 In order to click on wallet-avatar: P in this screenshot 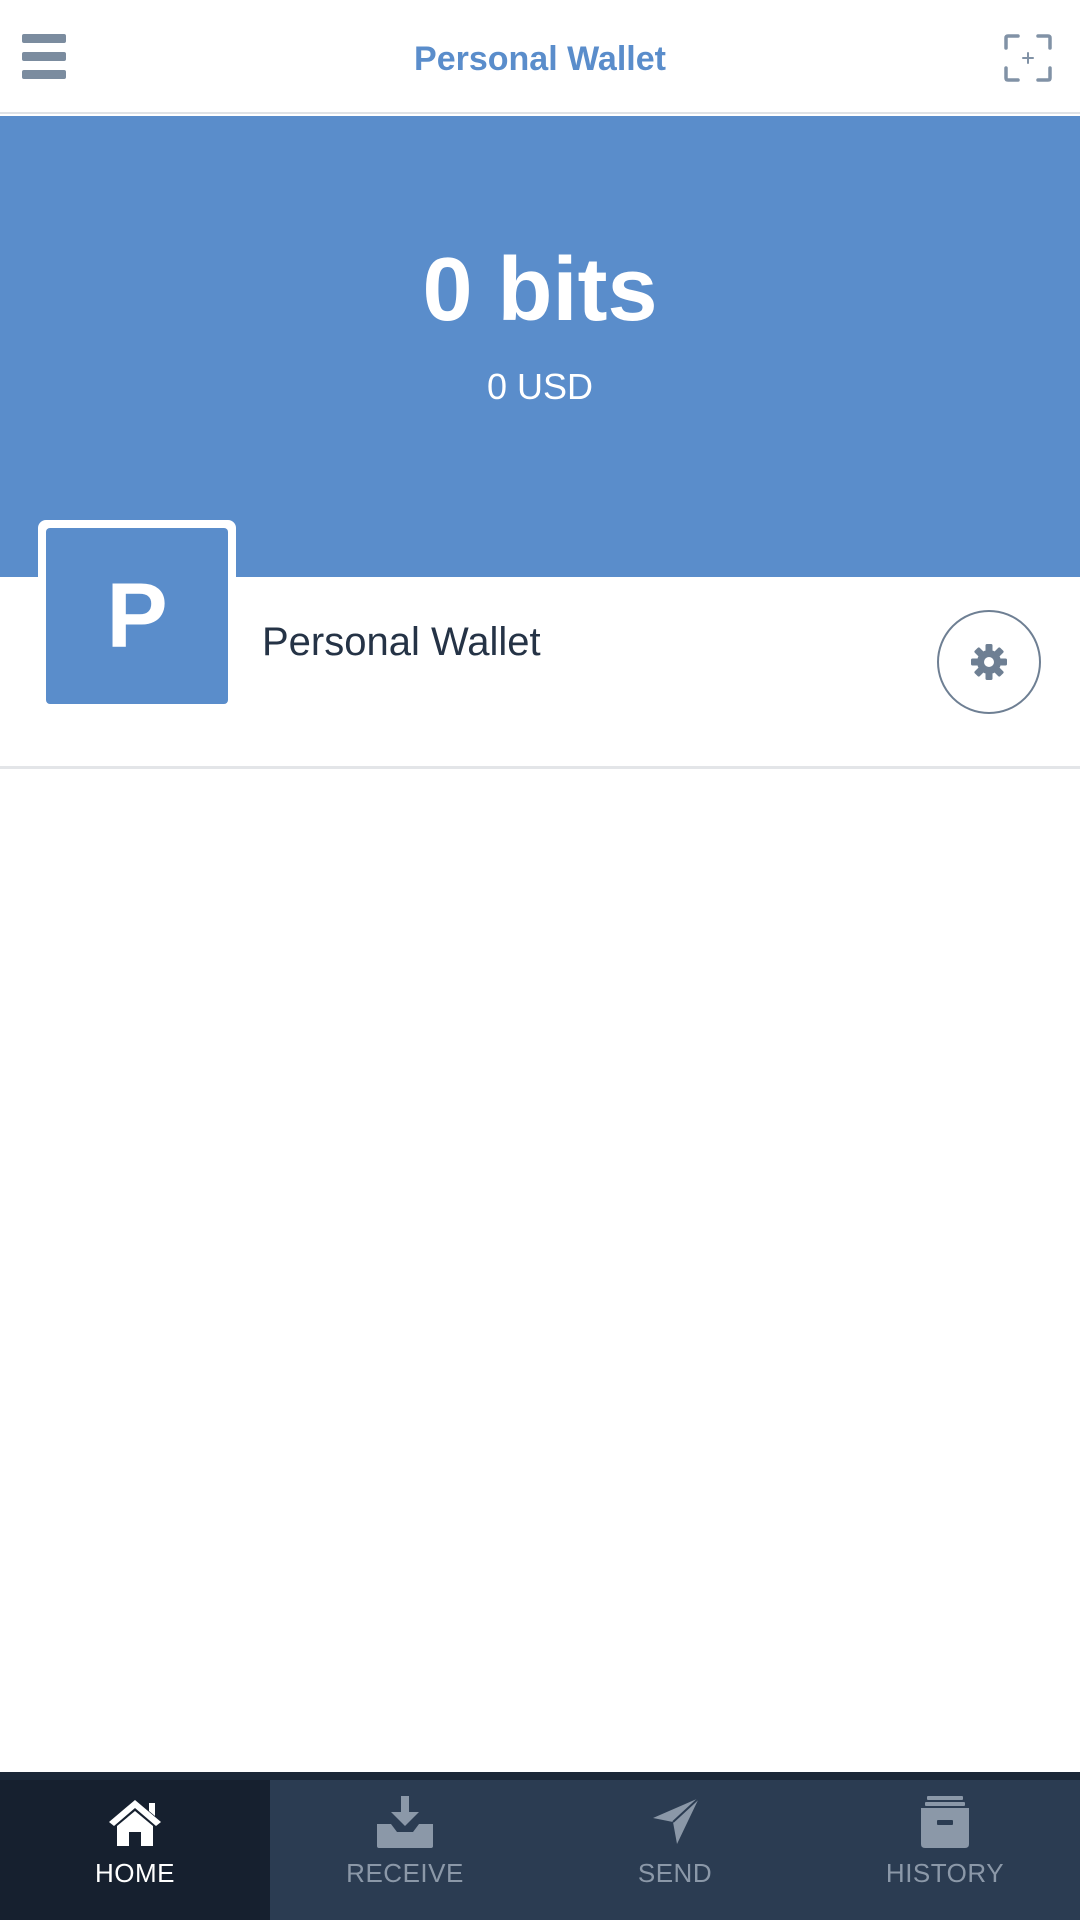, I will do `click(137, 616)`.